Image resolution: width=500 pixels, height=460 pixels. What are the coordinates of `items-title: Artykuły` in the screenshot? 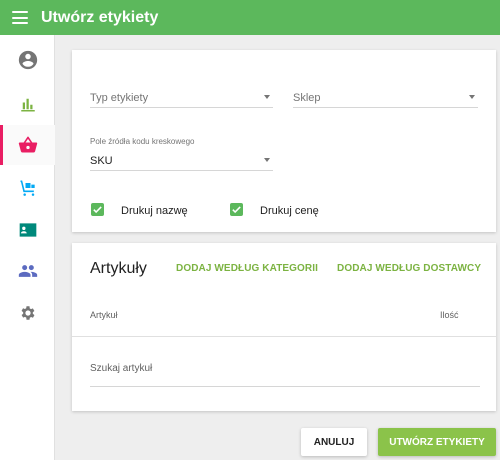 It's located at (118, 268).